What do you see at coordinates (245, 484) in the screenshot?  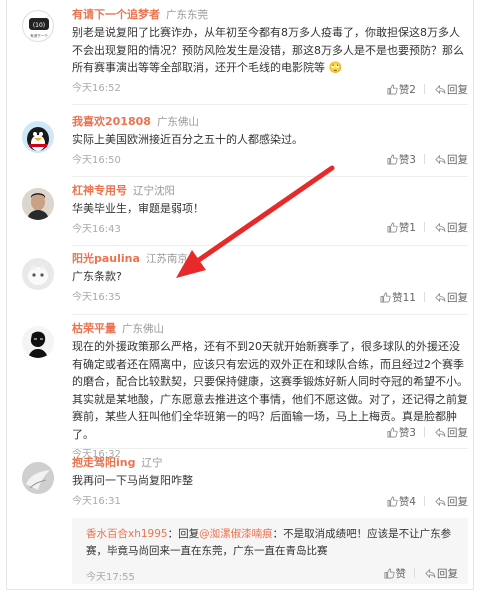 I see `comment-item: 抱走驾阳ing 辽宁 我再问一下马尚复阳咋整 今天16:31 赞4 回复` at bounding box center [245, 484].